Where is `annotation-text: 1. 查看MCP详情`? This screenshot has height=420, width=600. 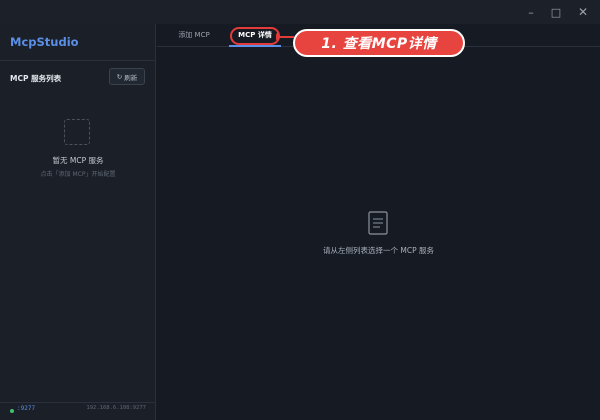
annotation-text: 1. 查看MCP详情 is located at coordinates (379, 44).